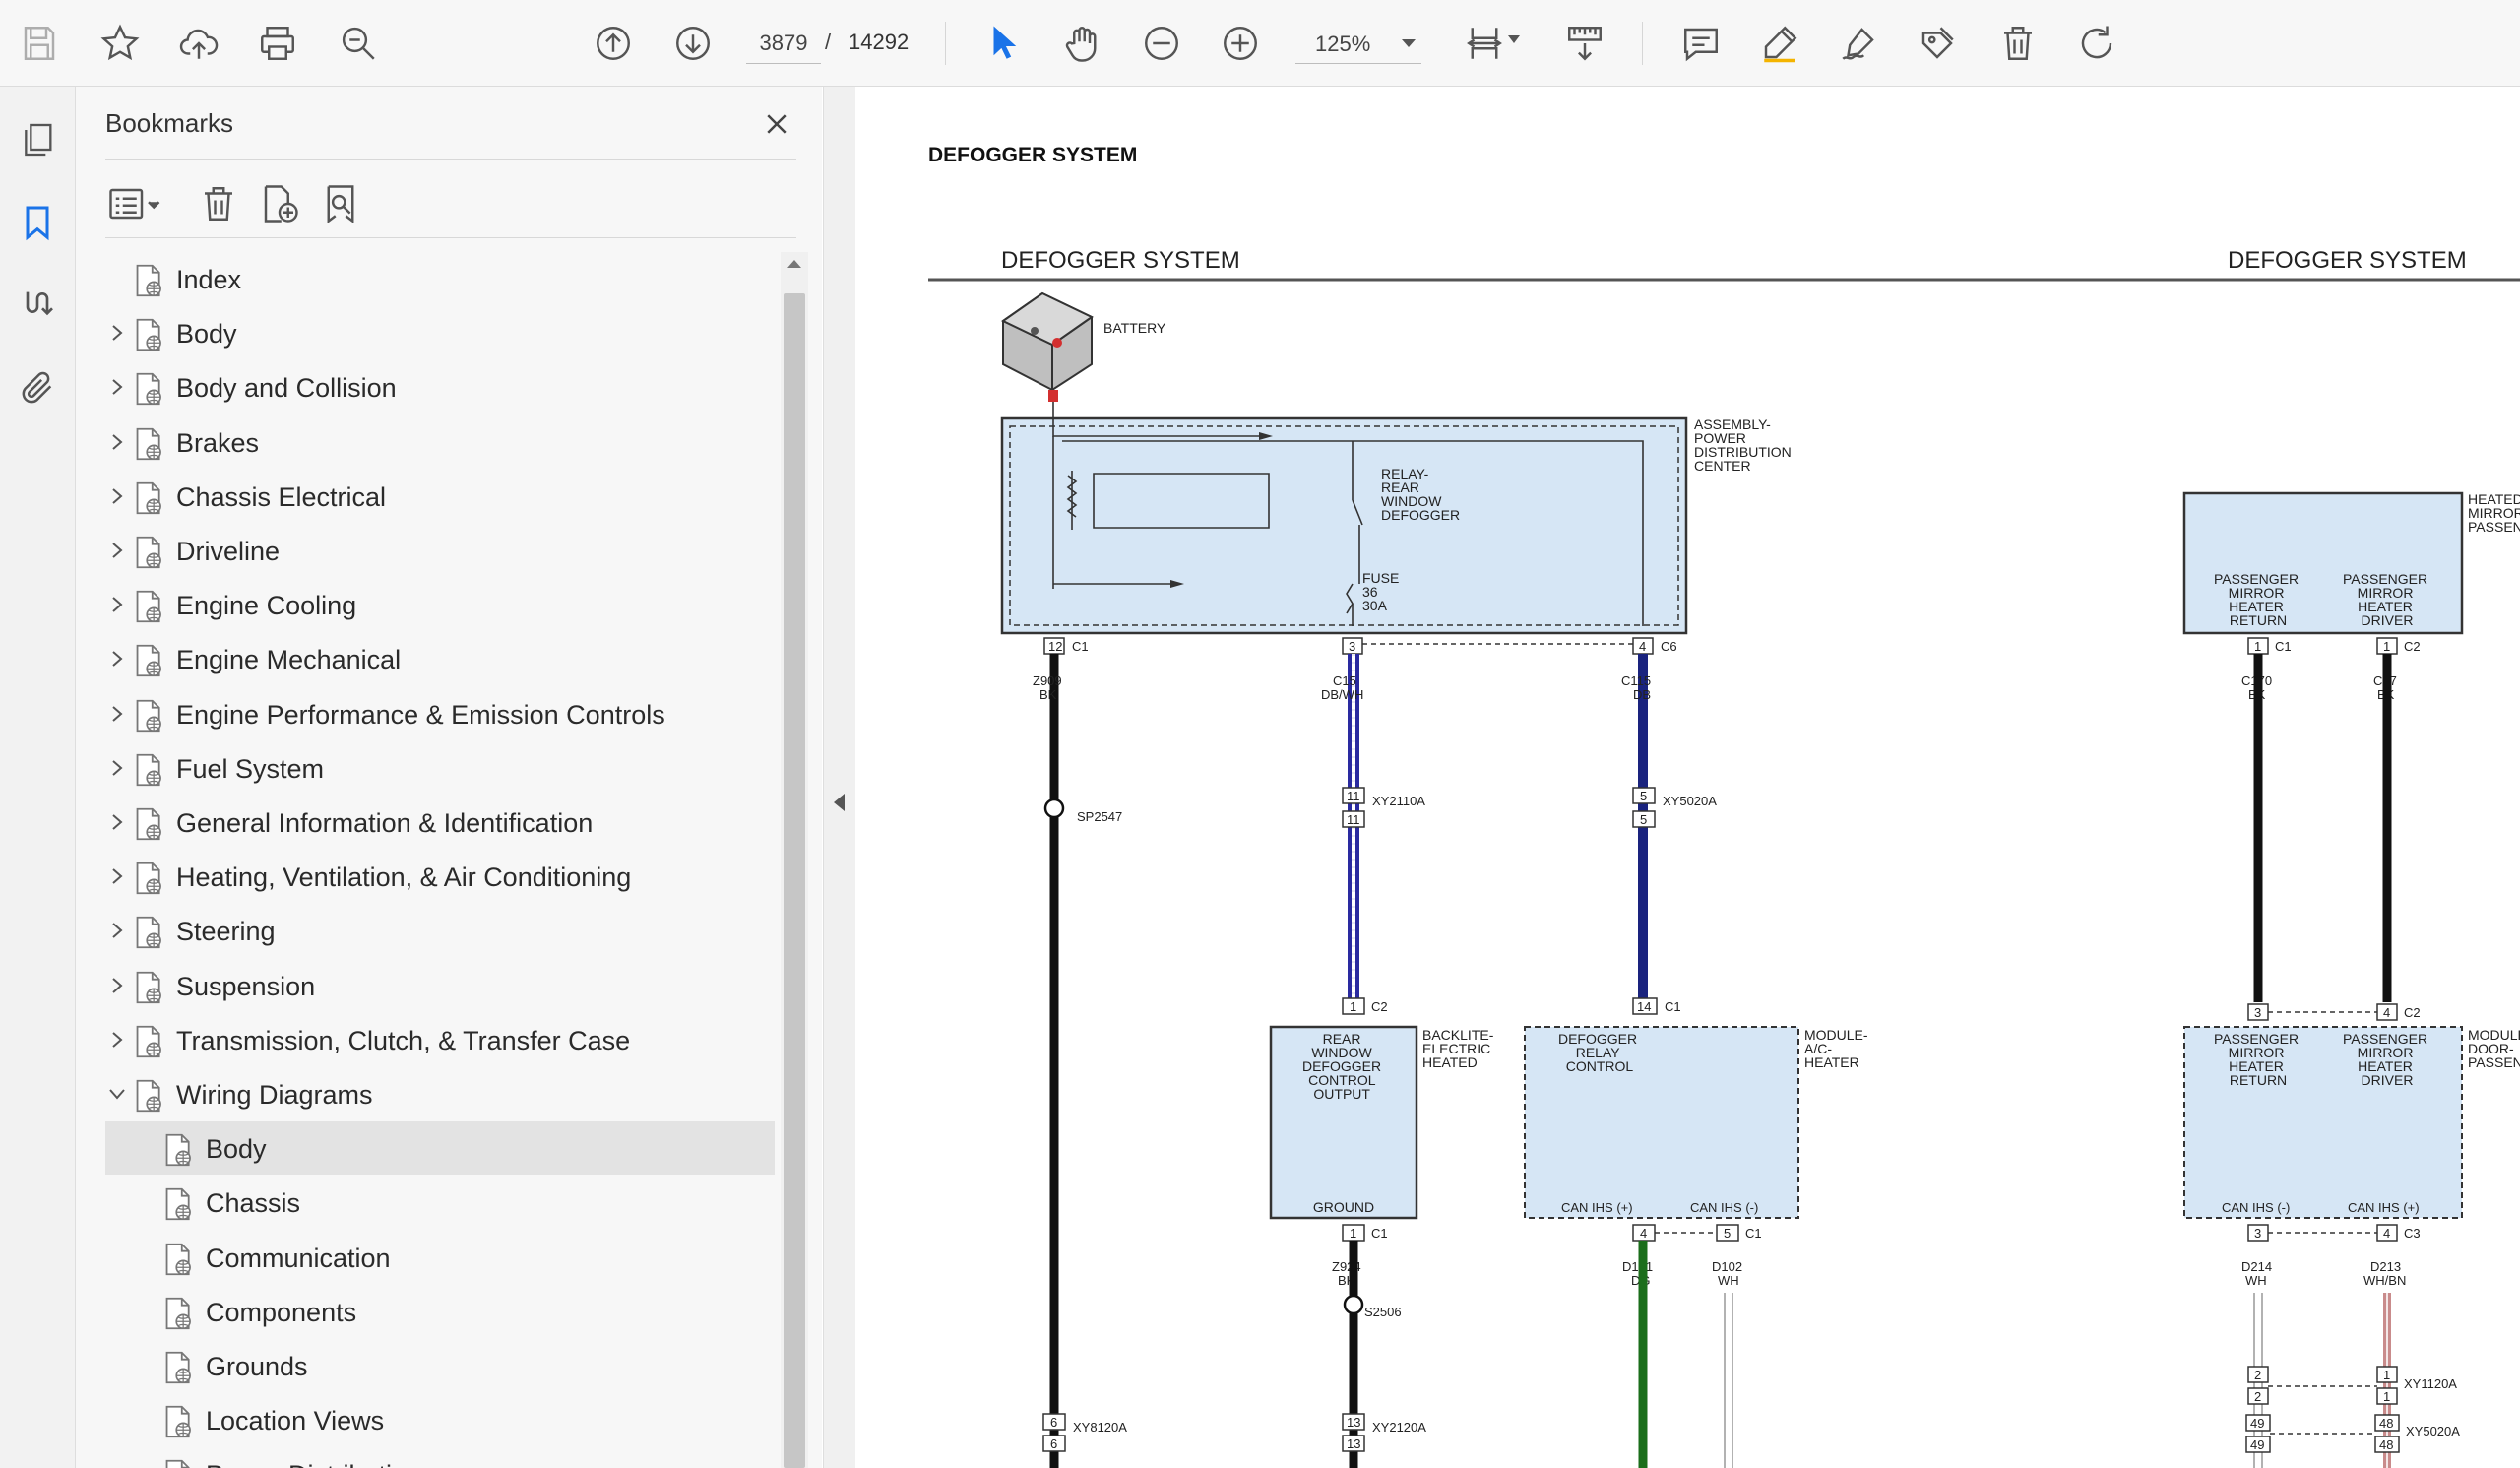 The width and height of the screenshot is (2520, 1468). What do you see at coordinates (236, 1149) in the screenshot?
I see `bookmark-label: Body` at bounding box center [236, 1149].